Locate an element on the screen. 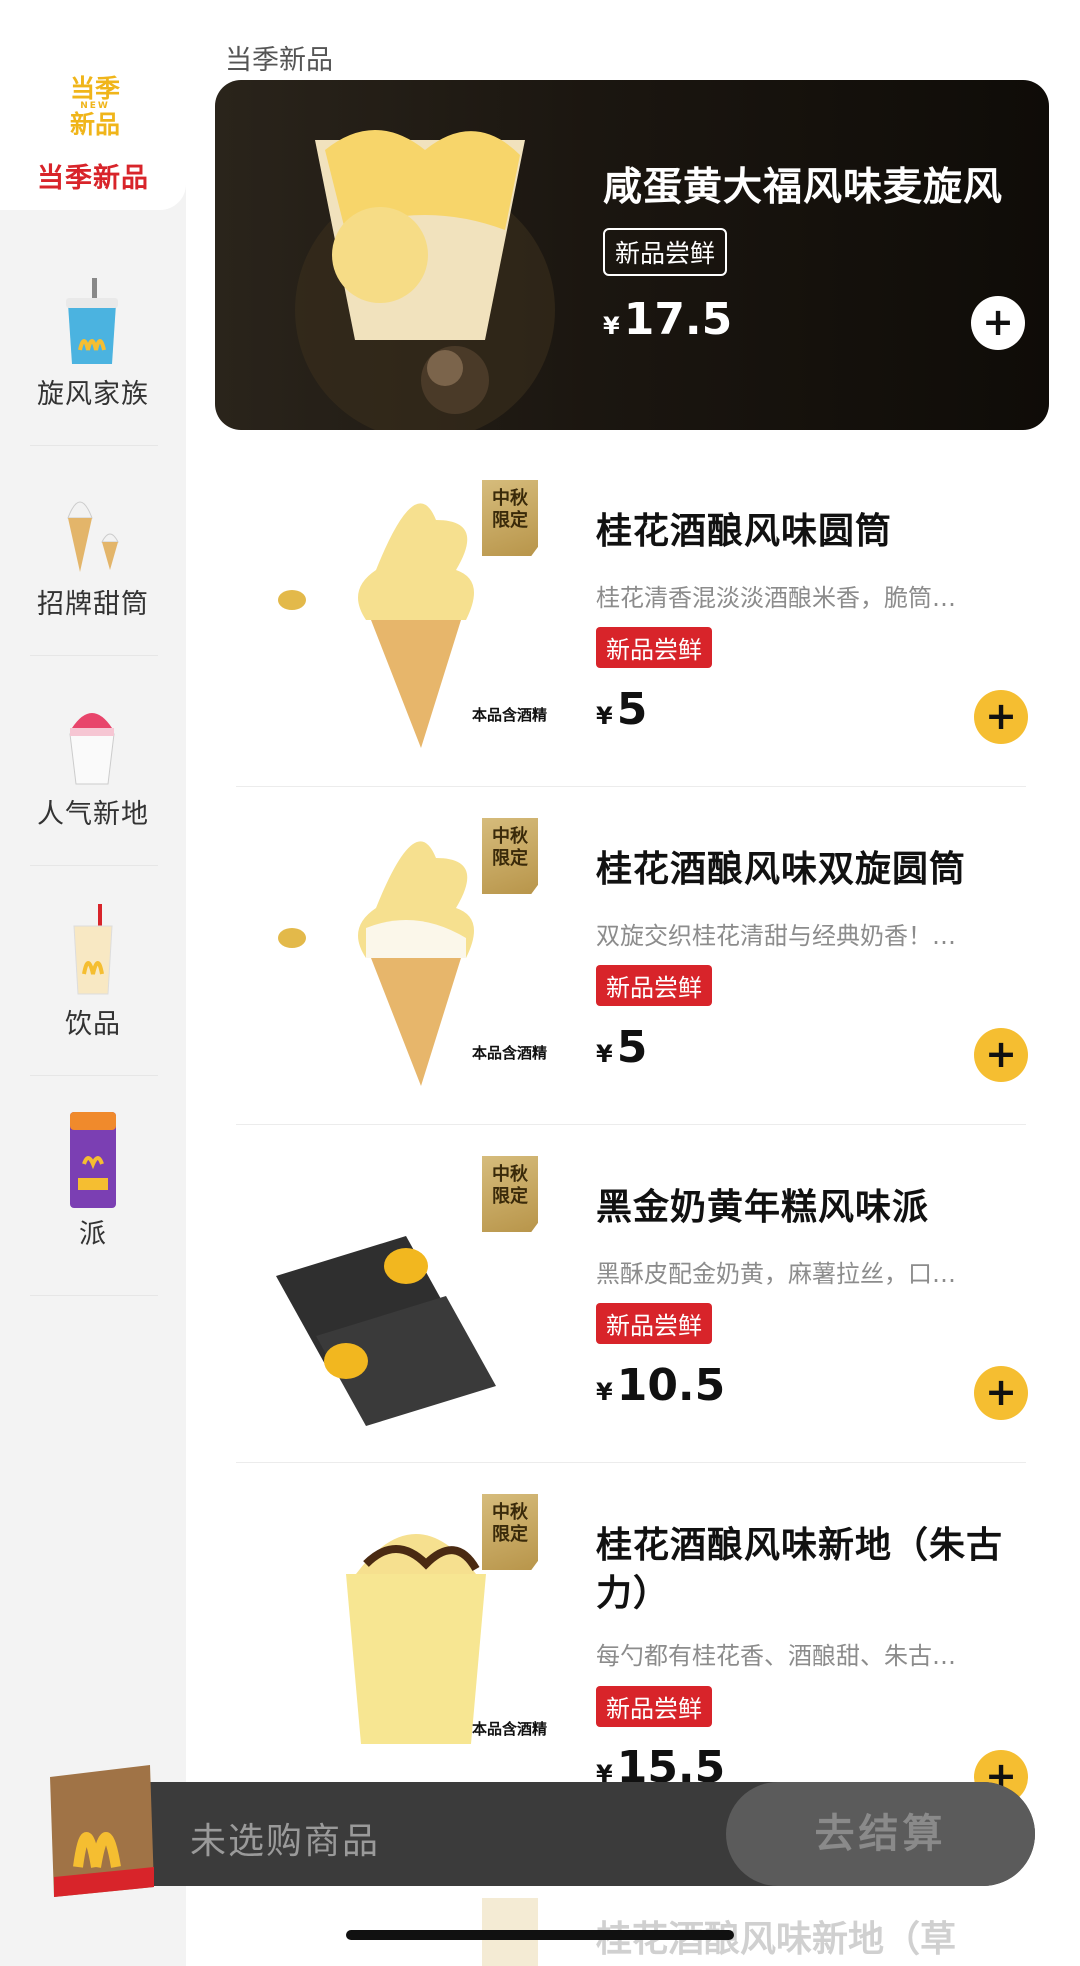  product-name: 桂花酒酿风味圆筒 is located at coordinates (744, 531).